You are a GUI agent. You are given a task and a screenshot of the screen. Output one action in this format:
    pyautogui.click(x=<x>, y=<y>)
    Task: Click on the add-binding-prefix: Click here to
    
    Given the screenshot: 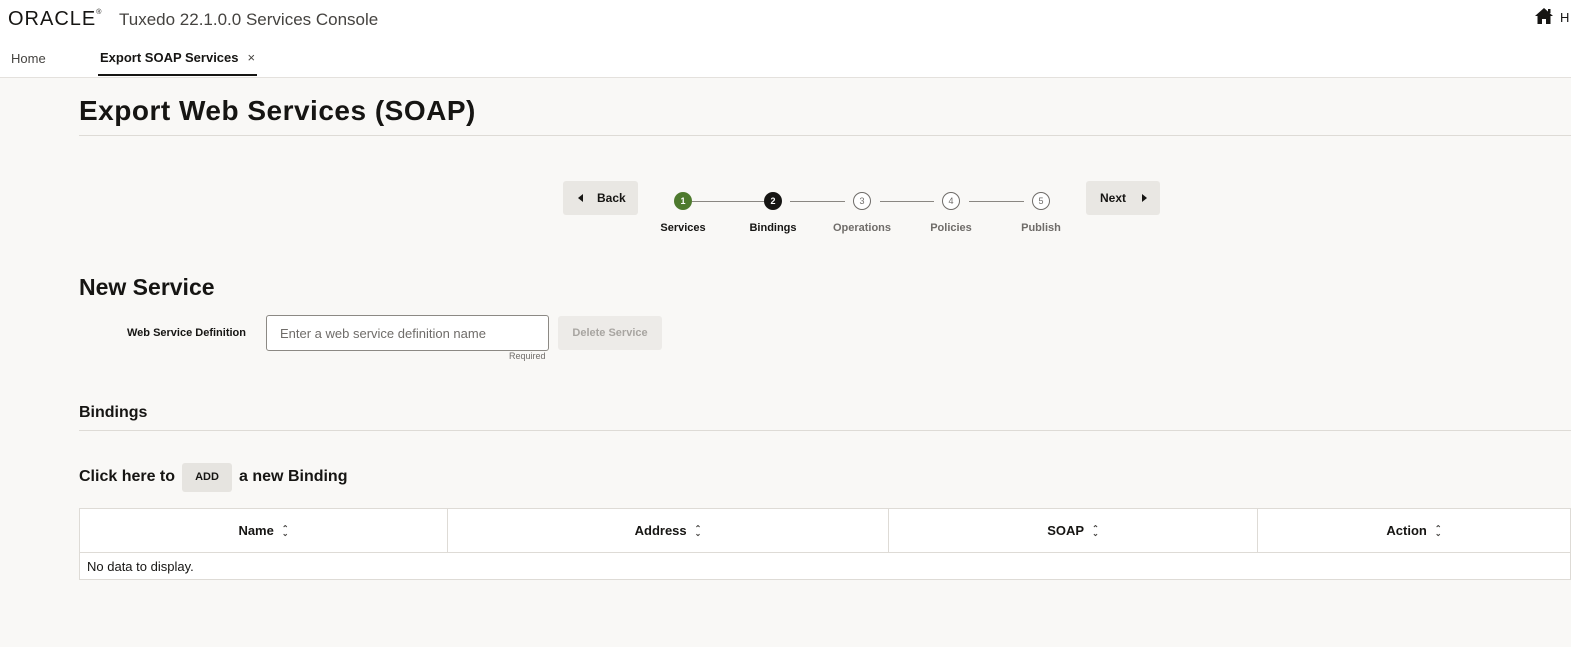 What is the action you would take?
    pyautogui.click(x=127, y=476)
    